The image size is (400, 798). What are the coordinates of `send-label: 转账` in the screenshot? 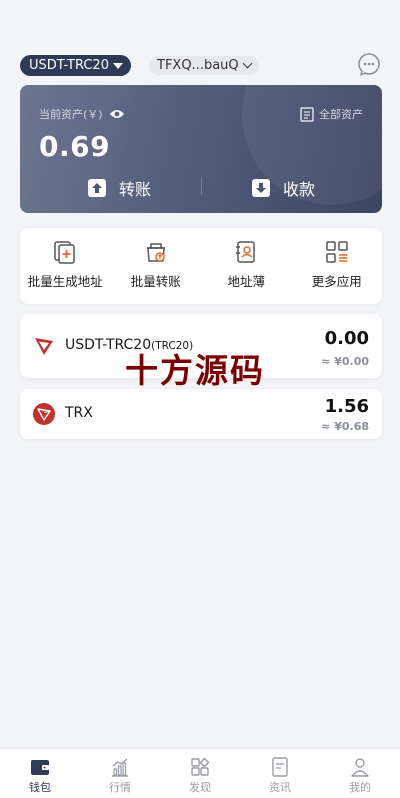 It's located at (135, 189).